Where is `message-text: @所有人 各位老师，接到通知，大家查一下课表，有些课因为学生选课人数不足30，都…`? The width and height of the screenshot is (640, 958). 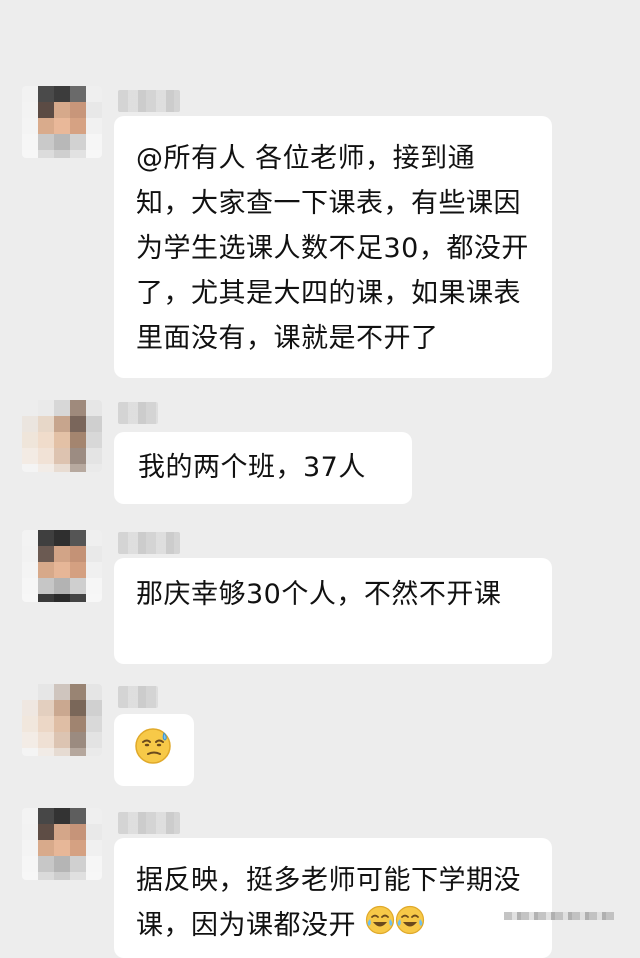
message-text: @所有人 各位老师，接到通知，大家查一下课表，有些课因为学生选课人数不足30，都… is located at coordinates (332, 248).